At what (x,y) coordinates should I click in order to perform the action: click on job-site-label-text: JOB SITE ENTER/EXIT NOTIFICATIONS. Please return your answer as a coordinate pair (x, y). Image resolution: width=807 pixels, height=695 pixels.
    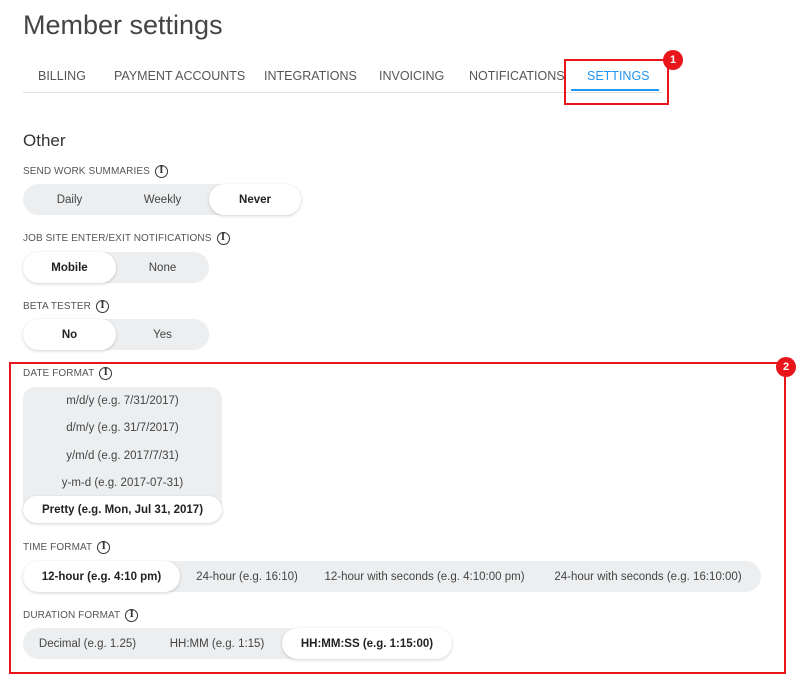
    Looking at the image, I should click on (117, 238).